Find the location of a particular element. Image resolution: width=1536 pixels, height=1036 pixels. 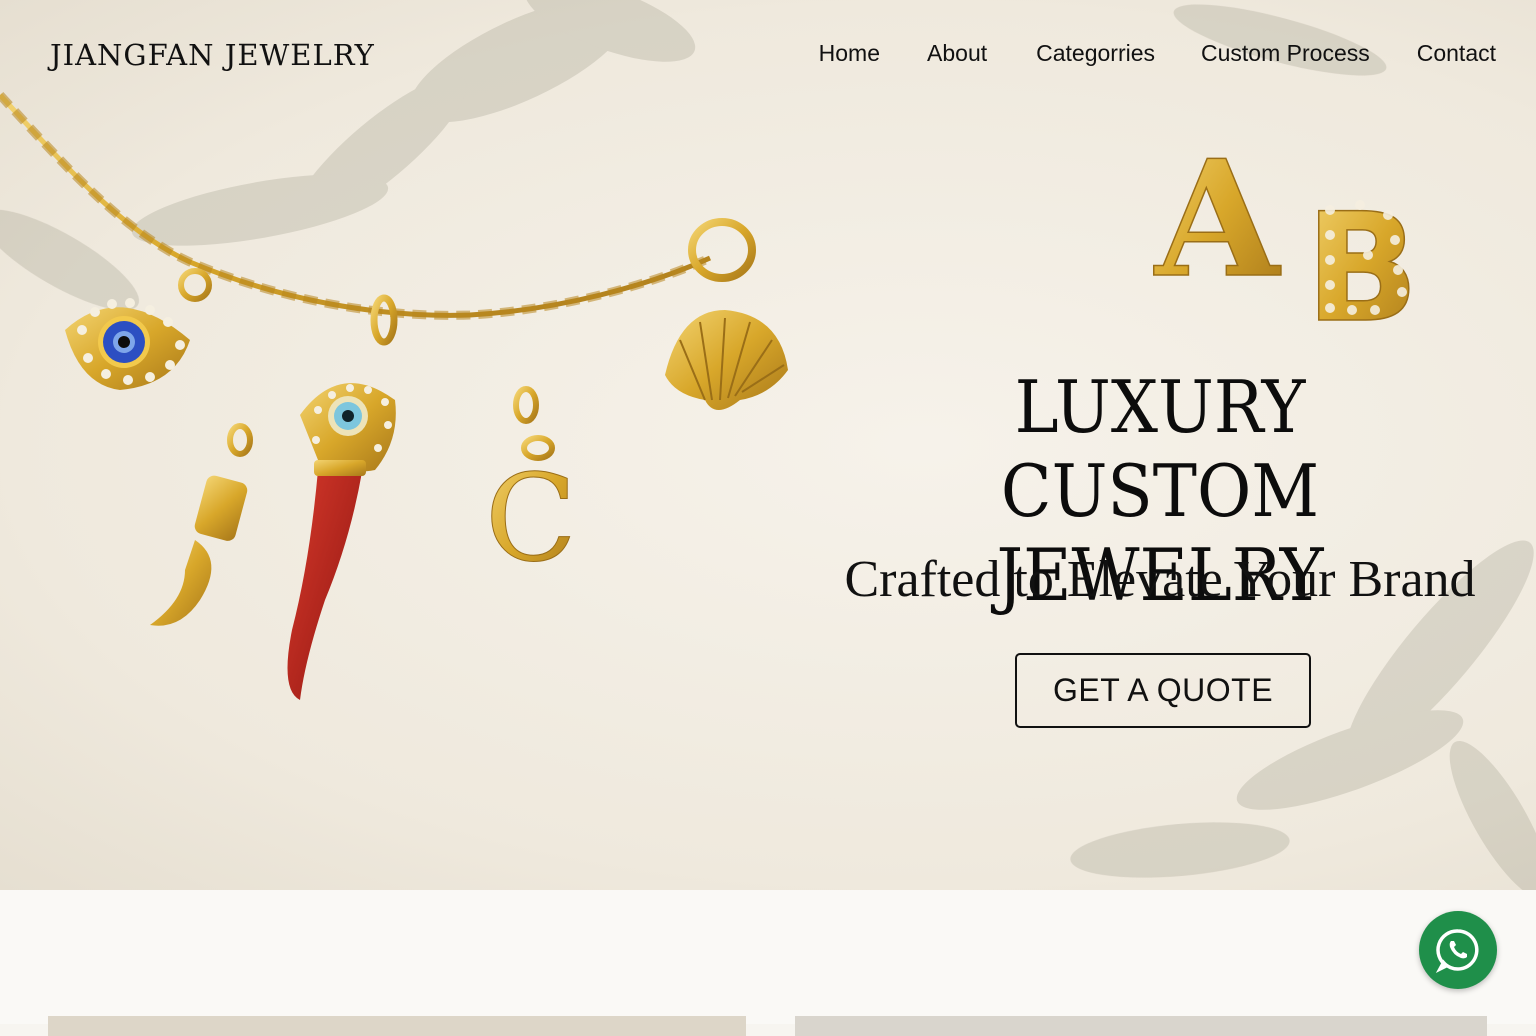

hero-headline-line1: LUXURY CUSTOM is located at coordinates (1160, 449).